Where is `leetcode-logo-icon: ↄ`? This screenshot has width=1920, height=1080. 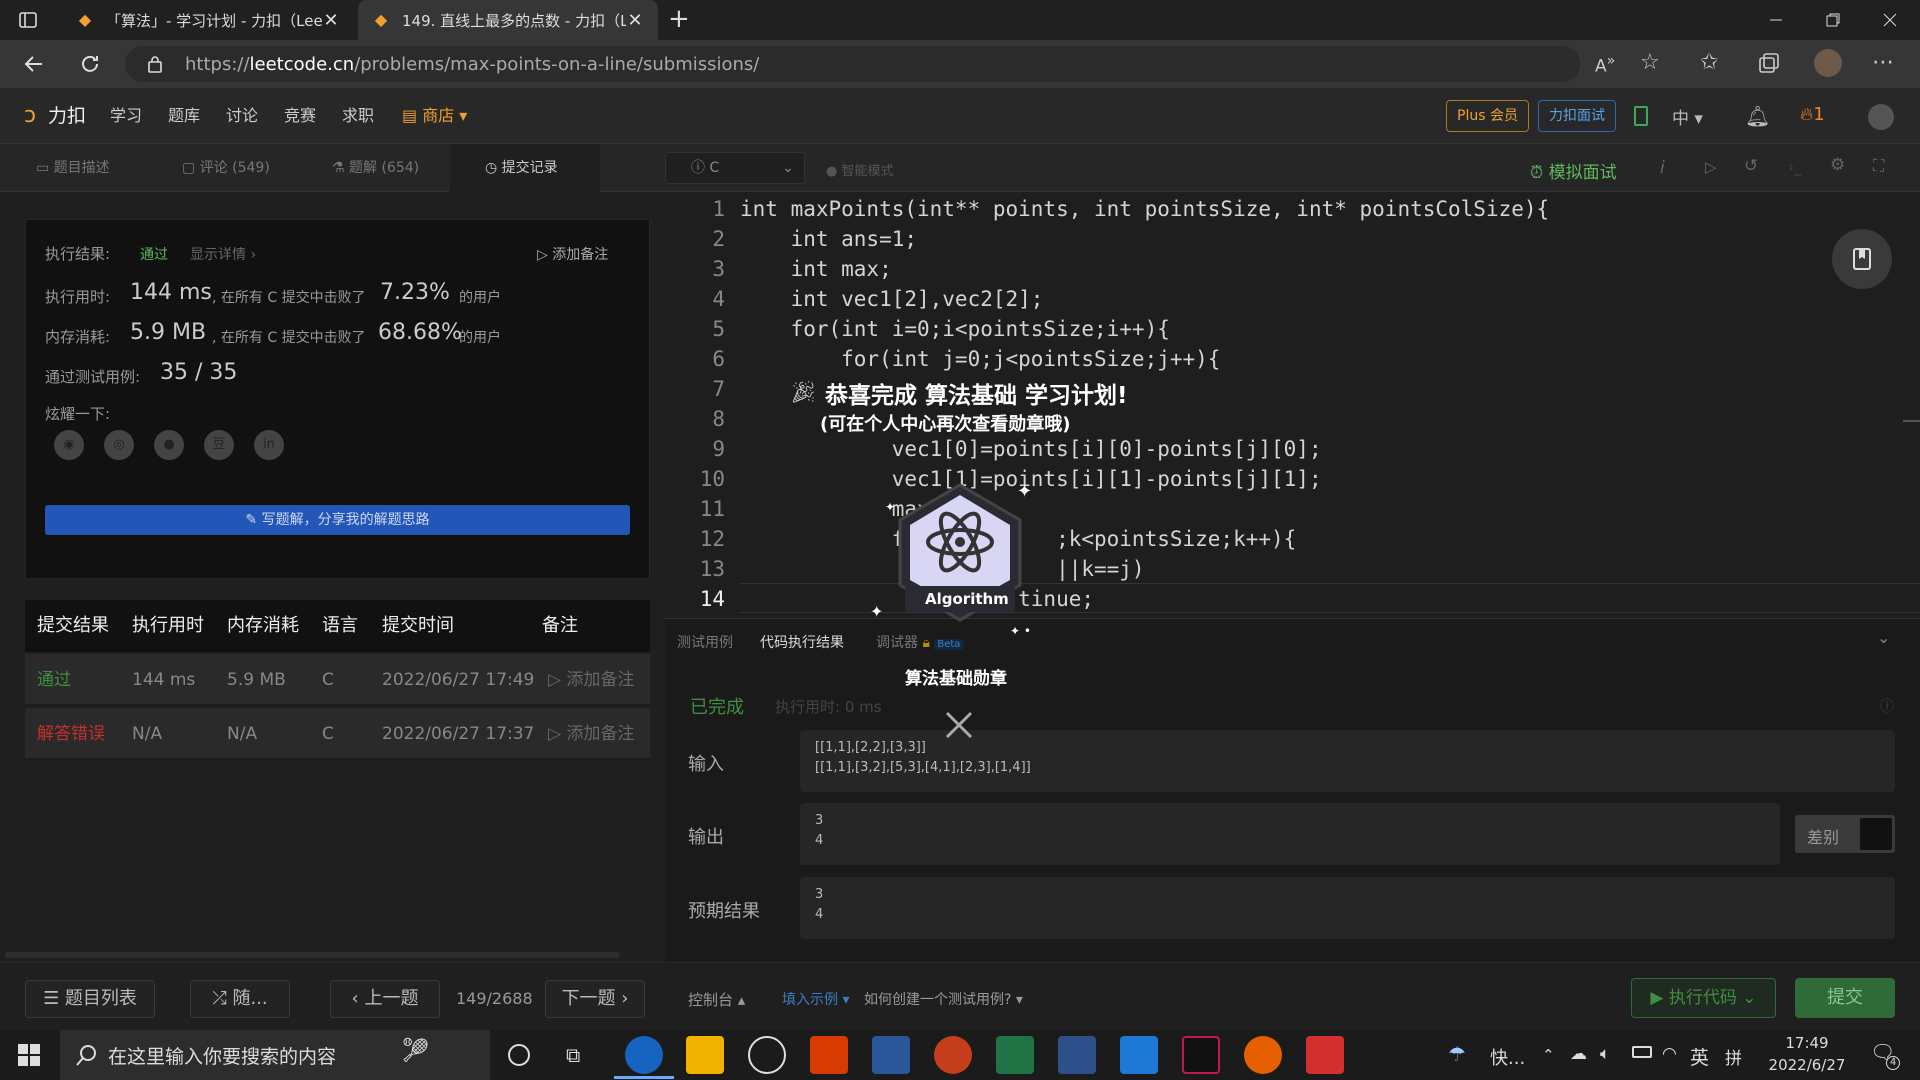
leetcode-logo-icon: ↄ is located at coordinates (30, 115).